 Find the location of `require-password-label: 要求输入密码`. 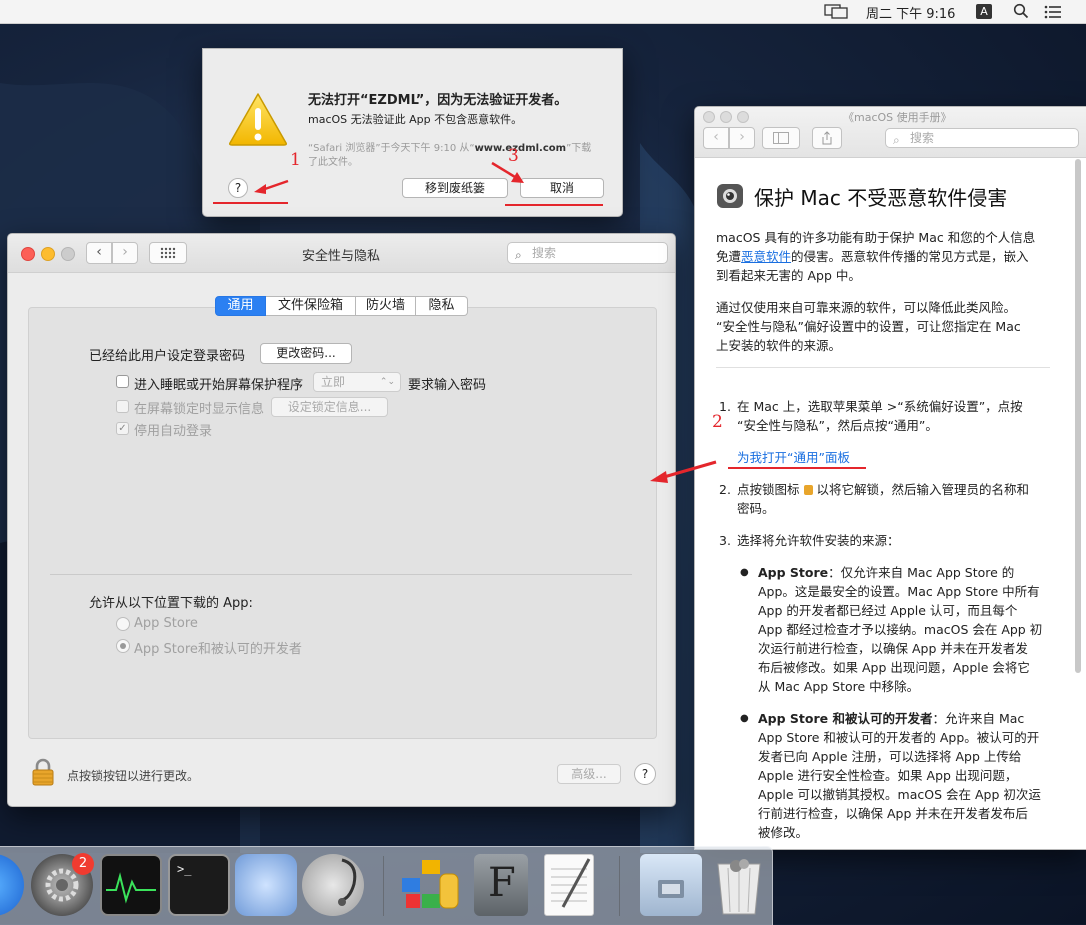

require-password-label: 要求输入密码 is located at coordinates (447, 385).